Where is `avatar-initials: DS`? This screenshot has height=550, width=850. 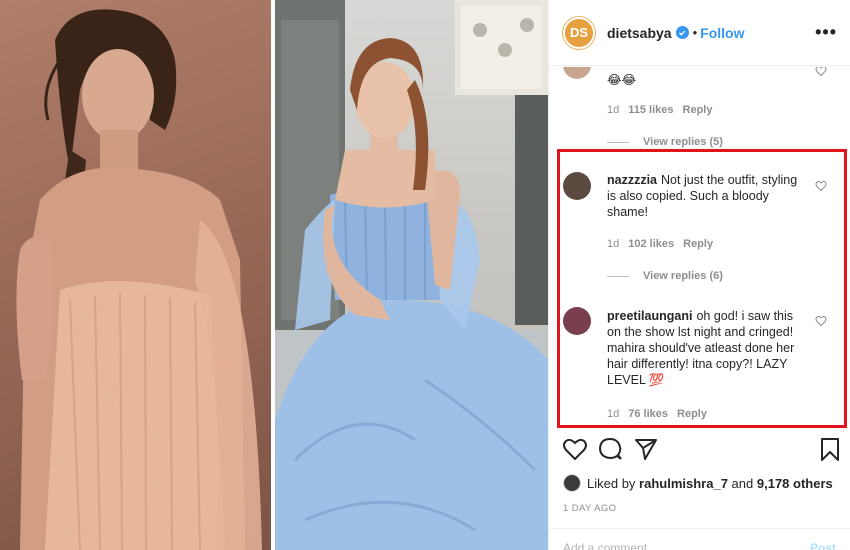
avatar-initials: DS is located at coordinates (579, 32).